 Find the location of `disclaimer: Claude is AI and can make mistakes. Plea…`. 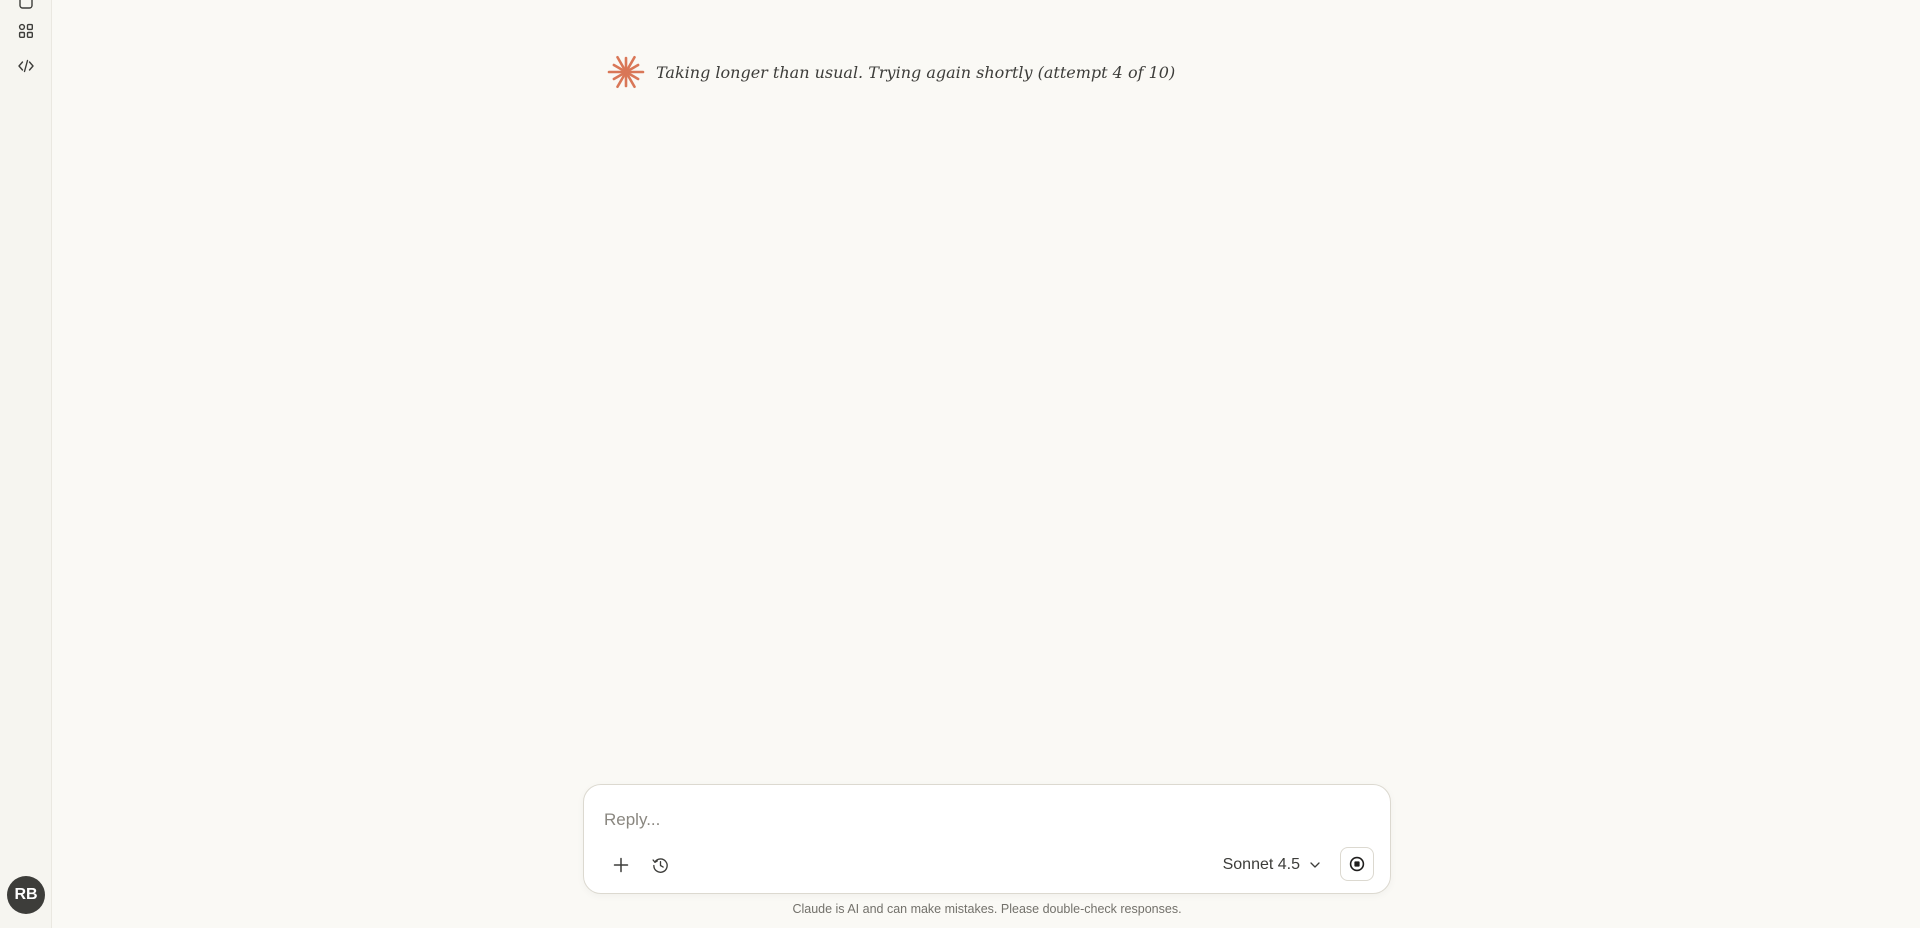

disclaimer: Claude is AI and can make mistakes. Plea… is located at coordinates (987, 909).